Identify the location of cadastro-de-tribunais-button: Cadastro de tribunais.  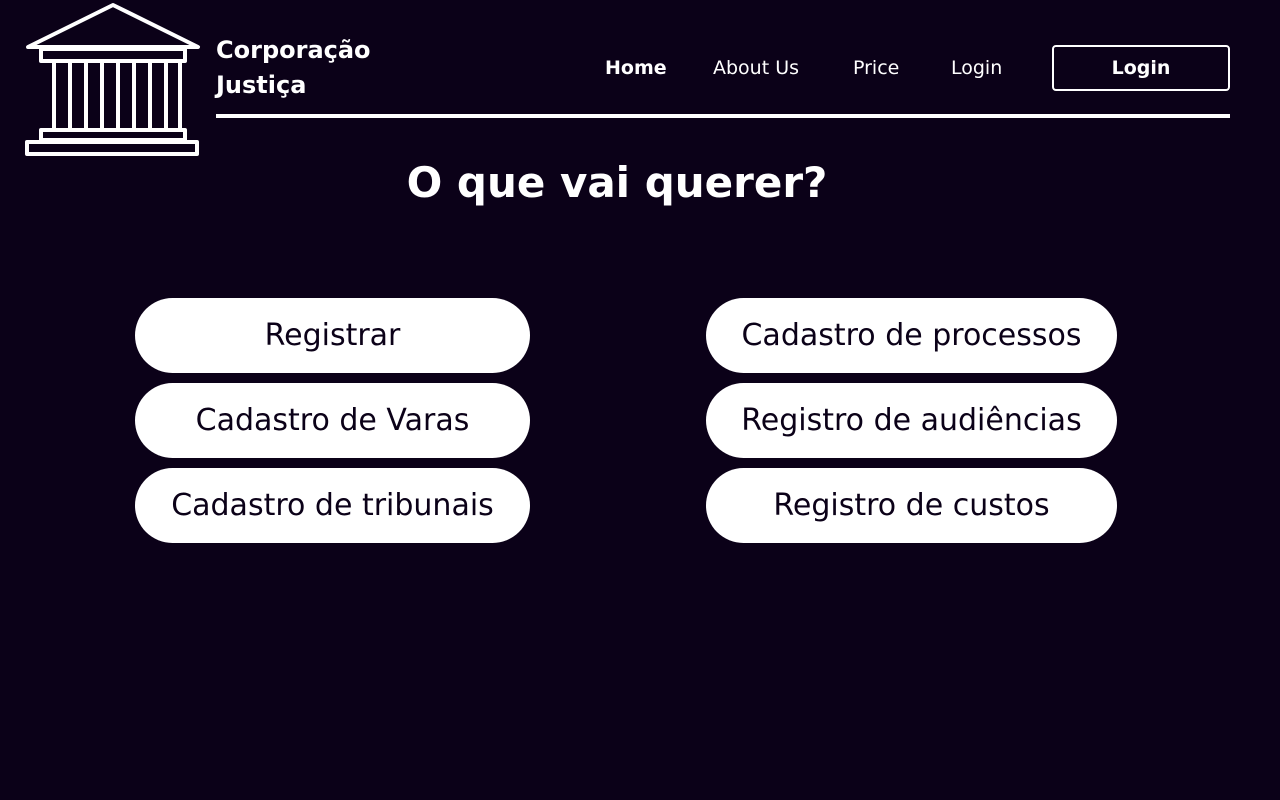
(332, 505).